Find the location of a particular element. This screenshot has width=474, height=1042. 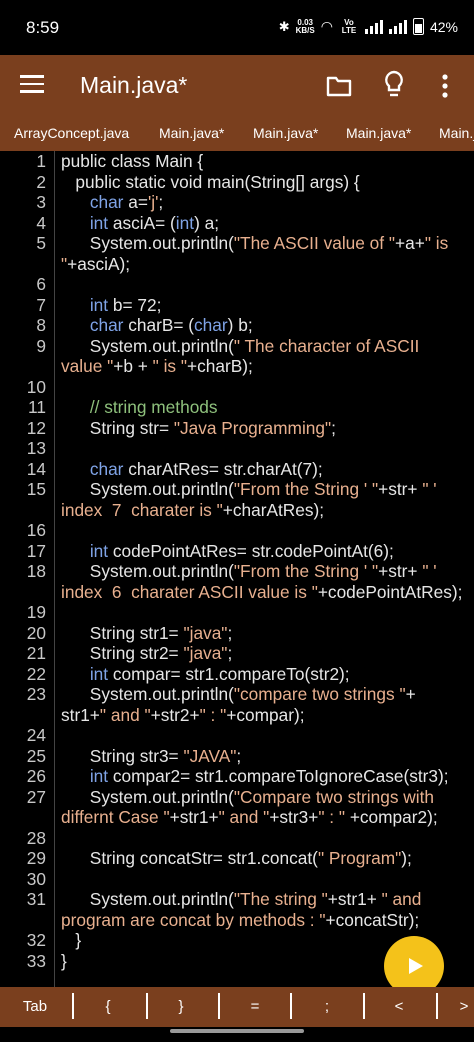

code-line: 28 is located at coordinates (237, 838).